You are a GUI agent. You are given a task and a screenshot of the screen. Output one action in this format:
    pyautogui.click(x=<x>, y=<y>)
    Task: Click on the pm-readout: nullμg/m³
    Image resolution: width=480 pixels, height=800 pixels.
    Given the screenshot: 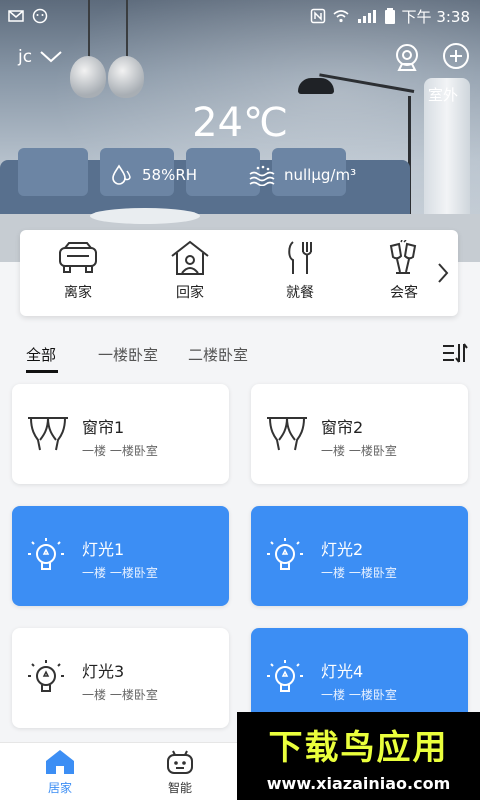 What is the action you would take?
    pyautogui.click(x=302, y=175)
    